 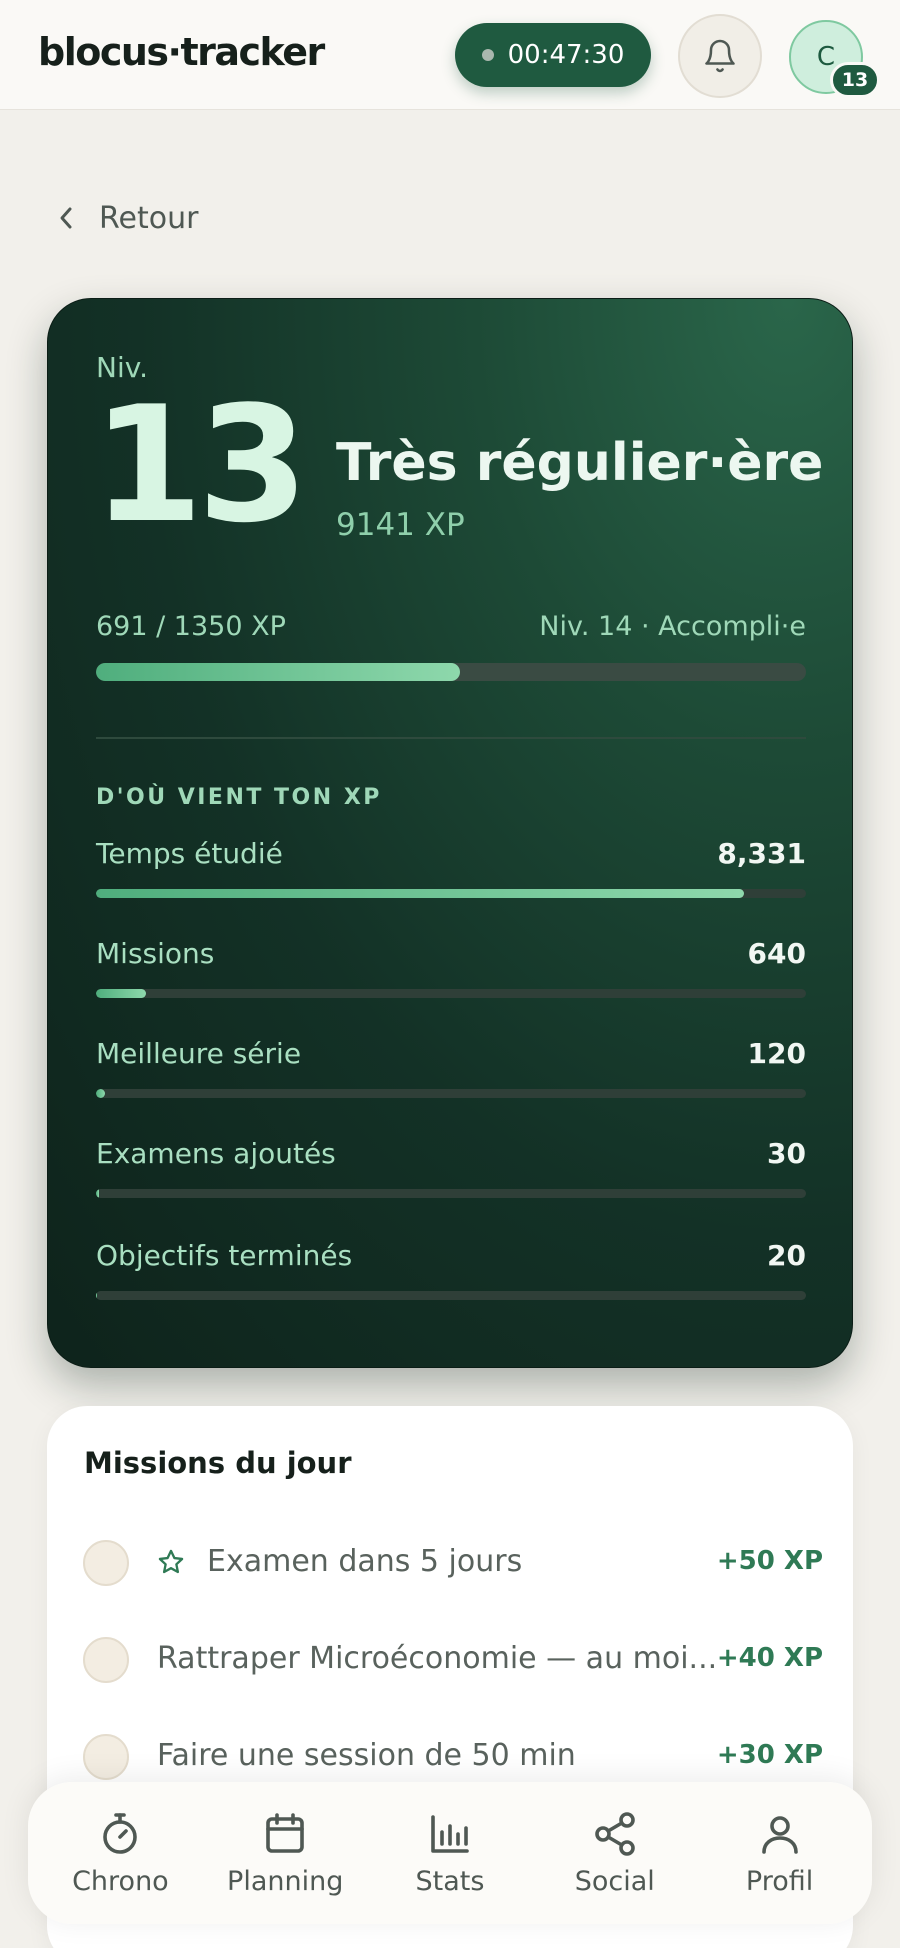 I want to click on xp-source-value: 120, so click(x=776, y=1053).